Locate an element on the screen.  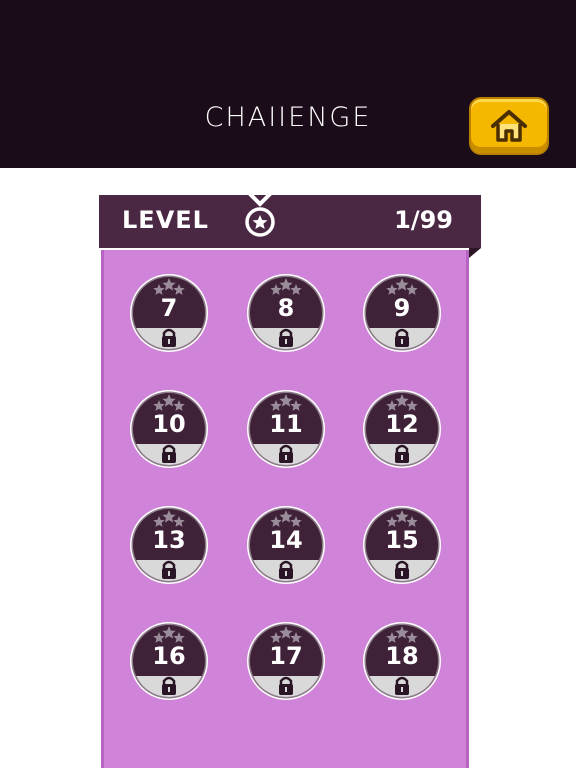
level-button: 15 is located at coordinates (402, 545).